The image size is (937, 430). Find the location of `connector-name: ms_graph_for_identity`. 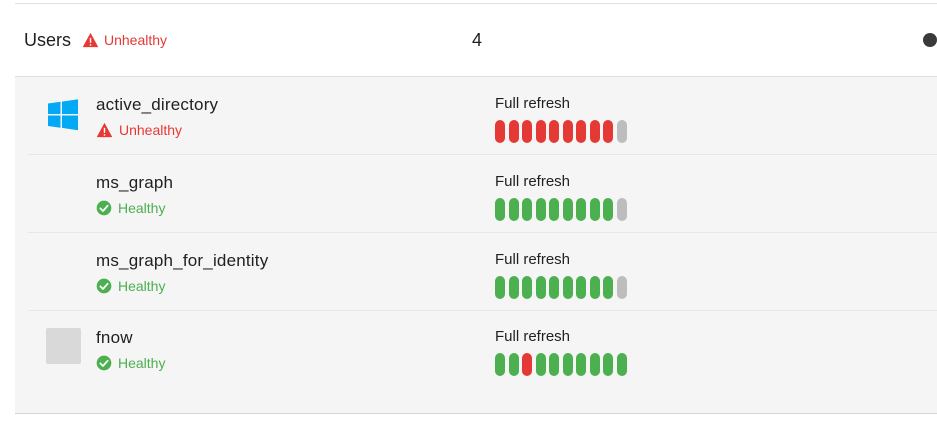

connector-name: ms_graph_for_identity is located at coordinates (182, 261).